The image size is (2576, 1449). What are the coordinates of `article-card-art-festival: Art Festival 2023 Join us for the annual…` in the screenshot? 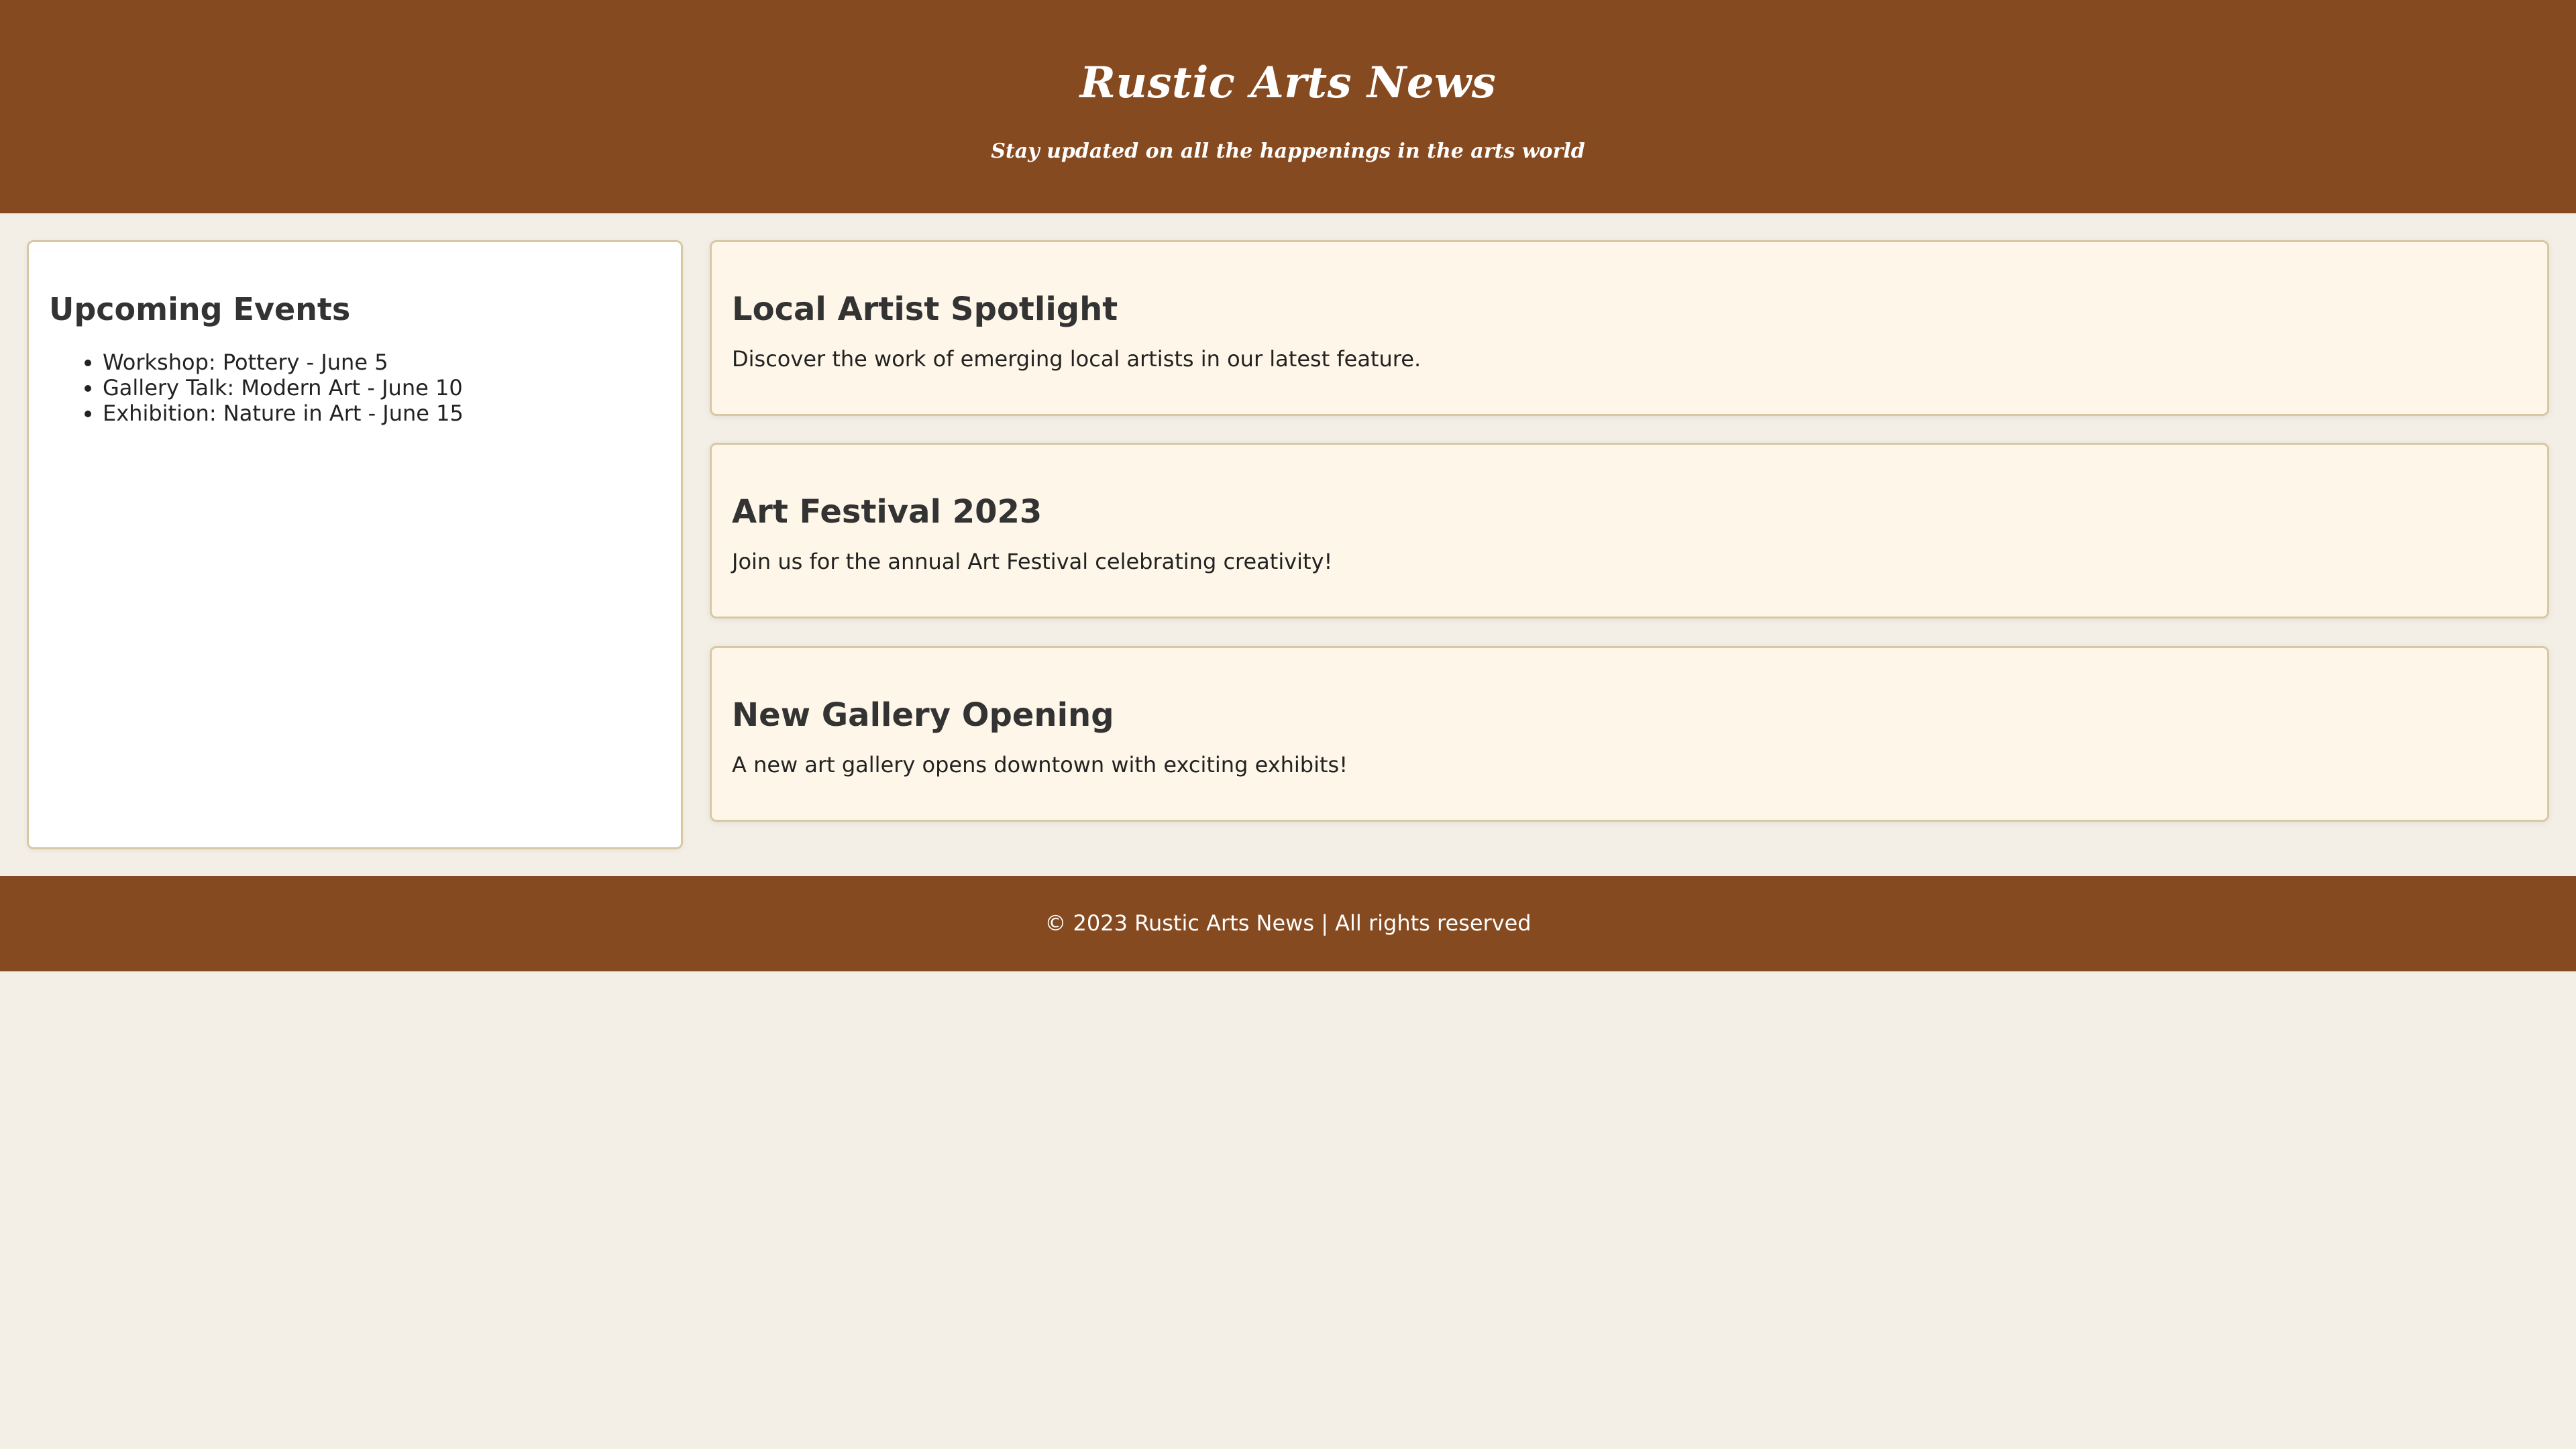 It's located at (1629, 531).